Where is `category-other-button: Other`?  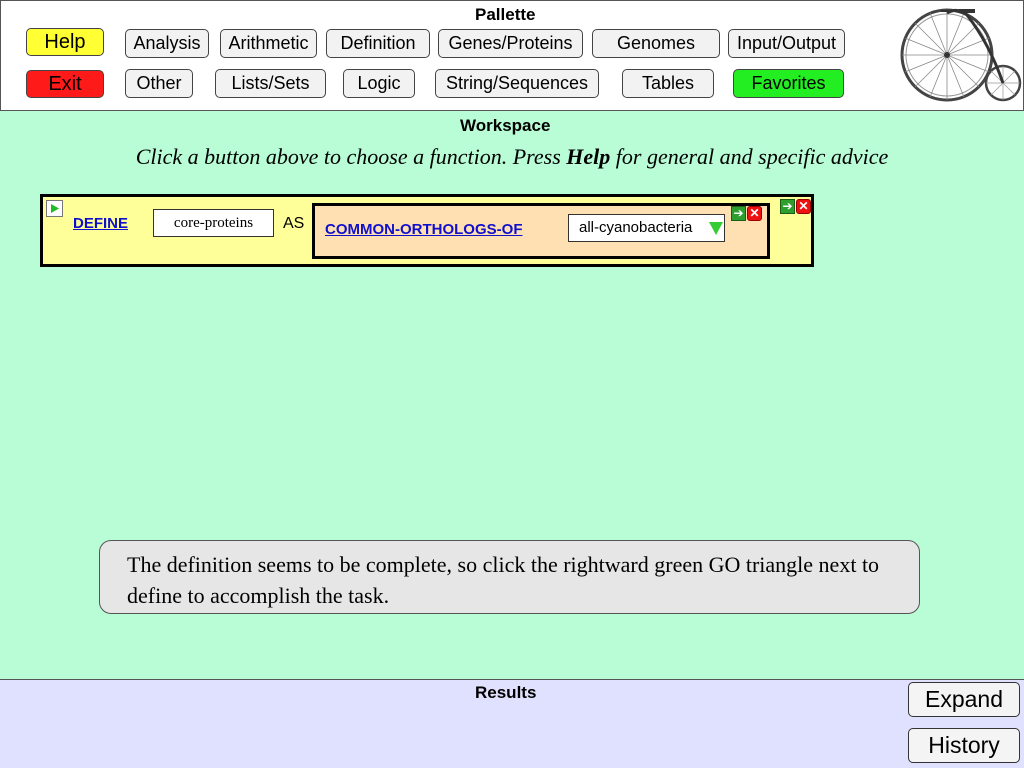
category-other-button: Other is located at coordinates (159, 83).